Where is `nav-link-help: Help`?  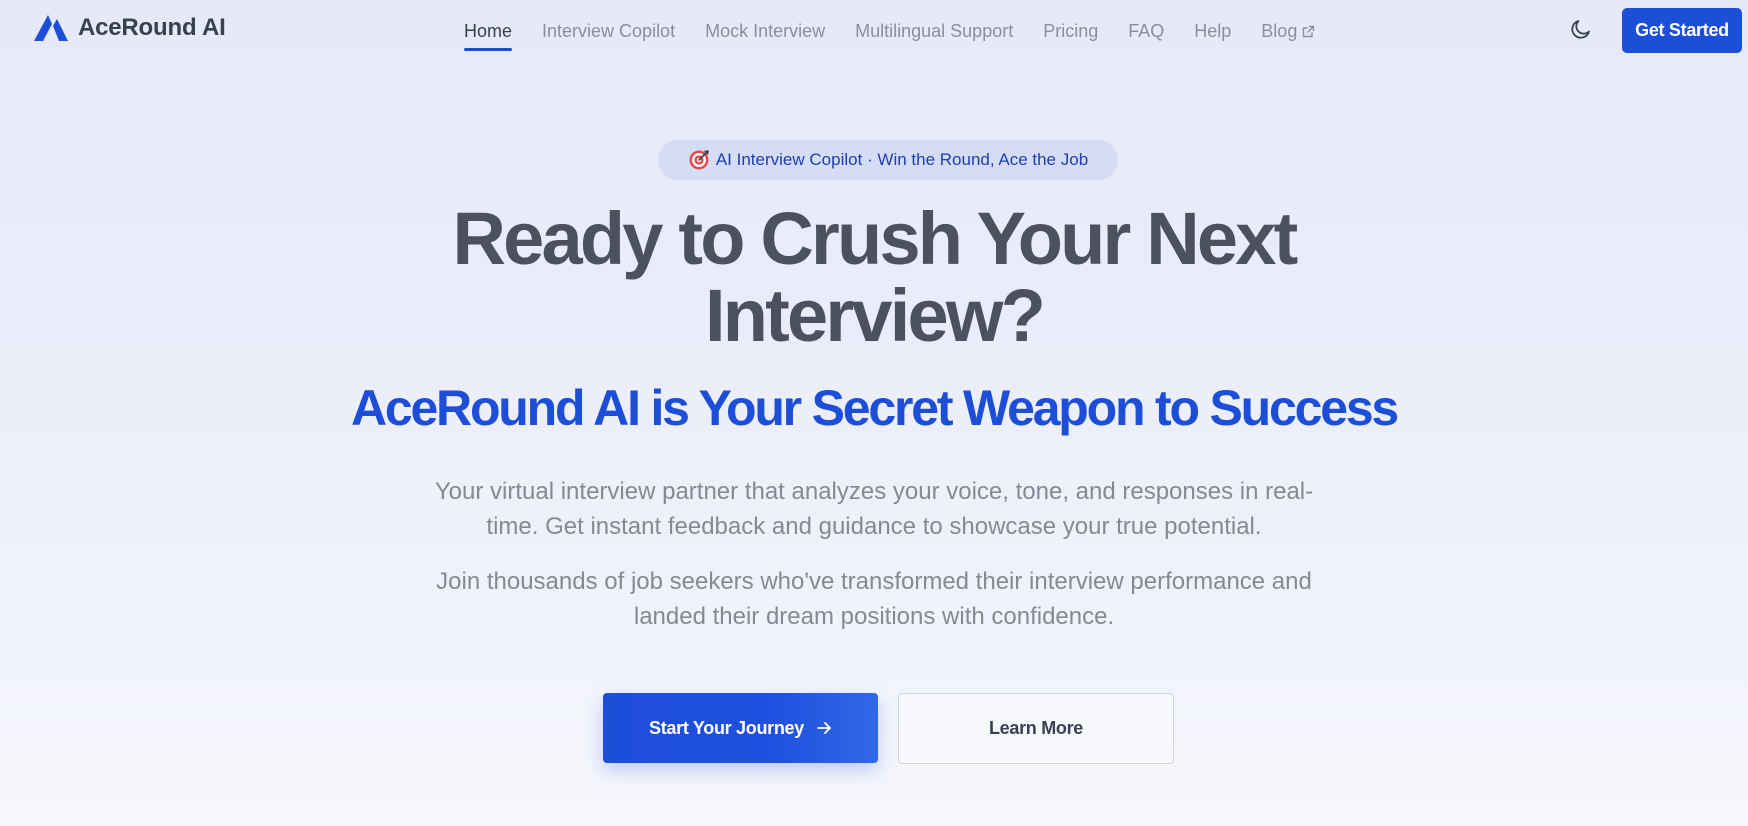
nav-link-help: Help is located at coordinates (1212, 31).